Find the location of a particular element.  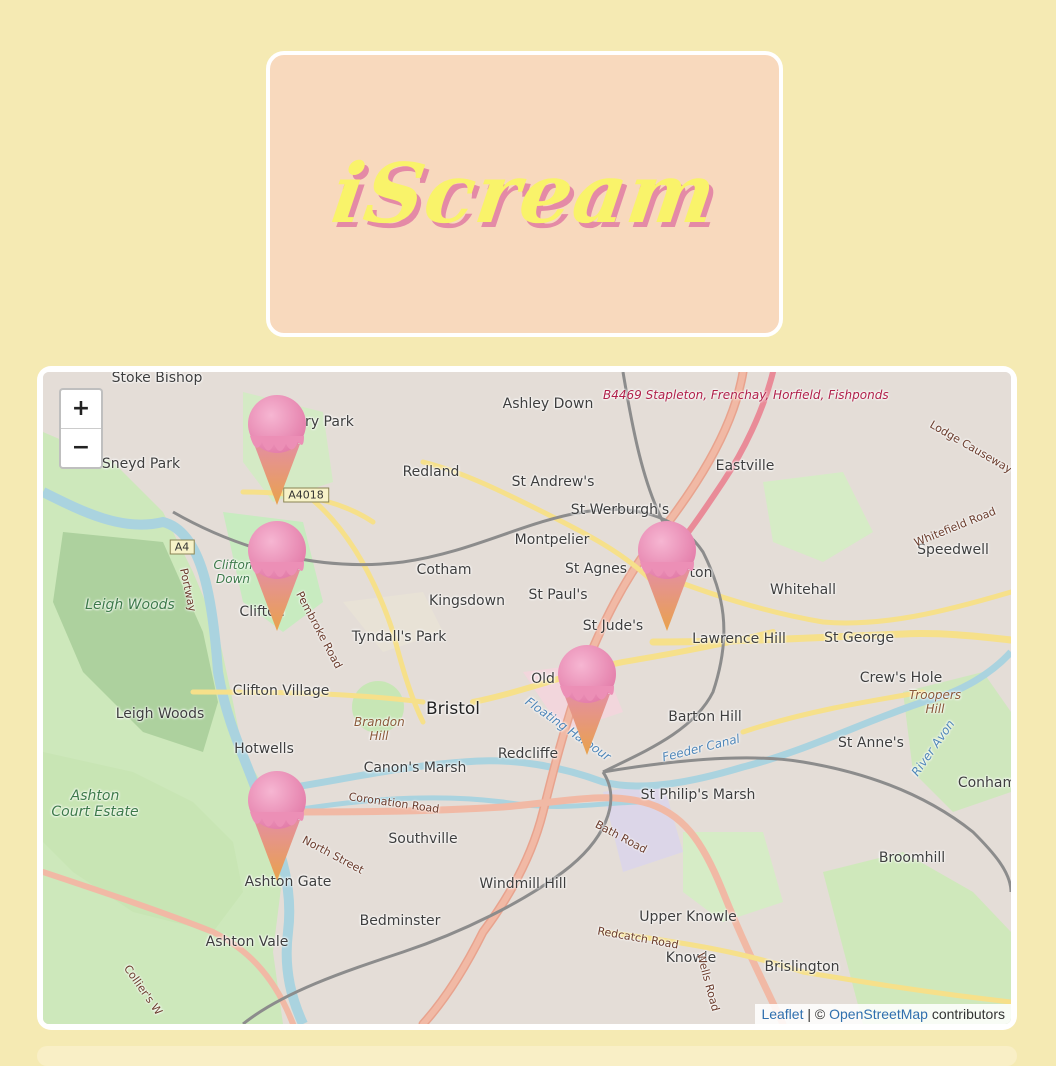

place-label: Brislington is located at coordinates (802, 967).